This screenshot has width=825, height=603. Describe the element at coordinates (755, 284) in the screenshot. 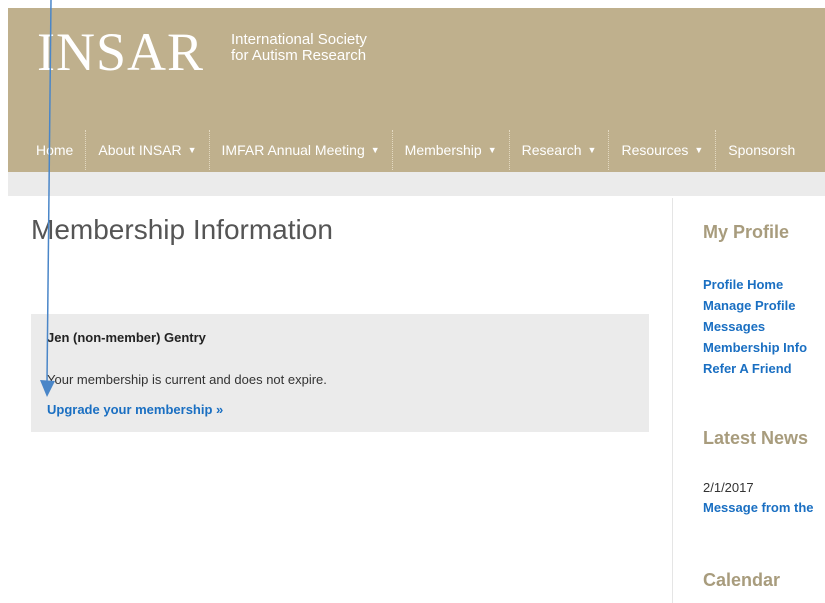

I see `profile-home-link: Profile Home` at that location.